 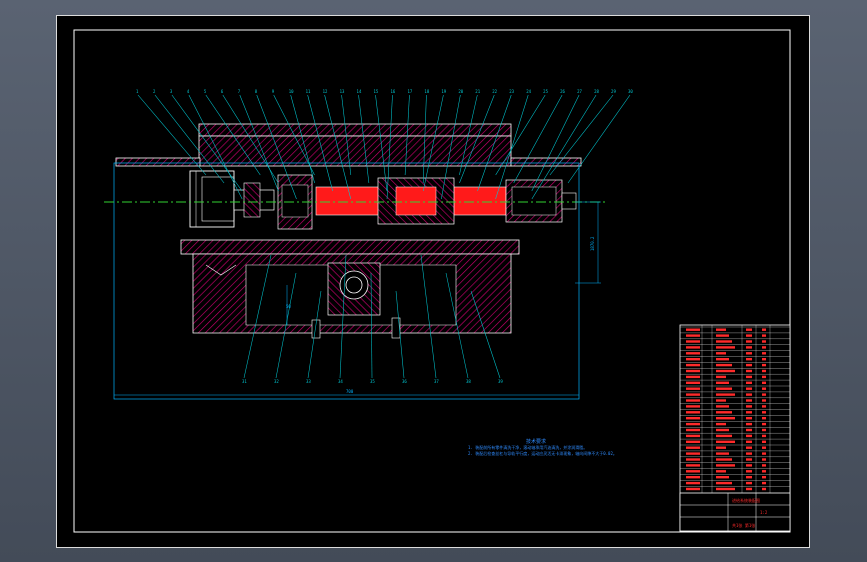 What do you see at coordinates (288, 306) in the screenshot?
I see `small-dimension: 50` at bounding box center [288, 306].